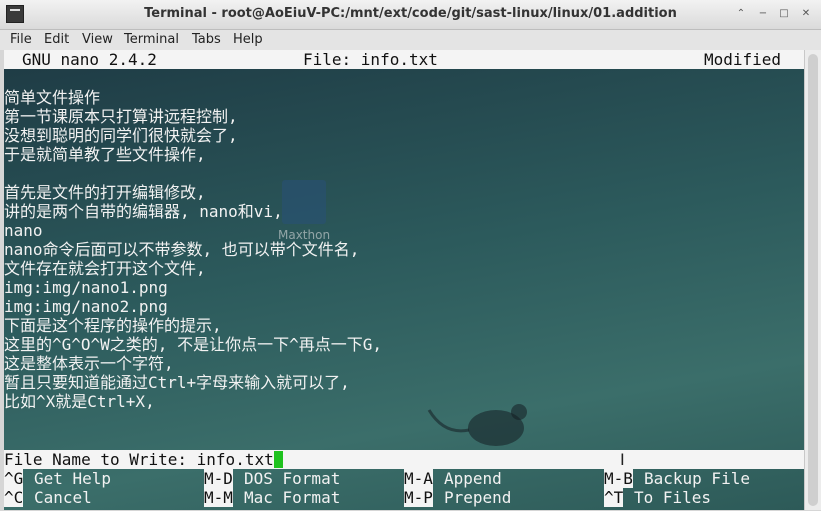  I want to click on shortcut-key: ^G, so click(14, 478).